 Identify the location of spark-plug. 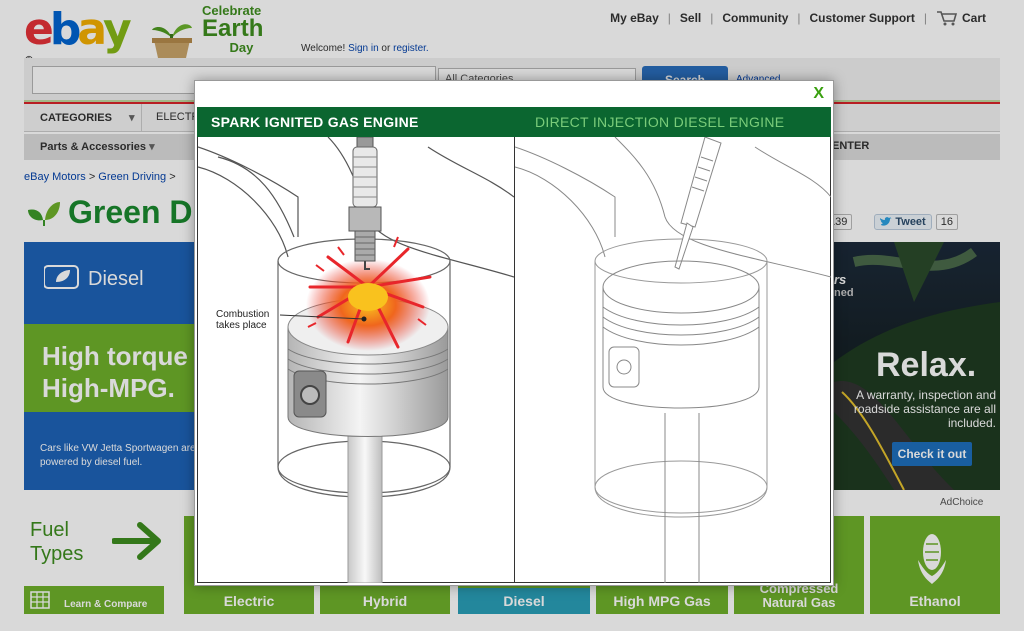
(365, 203).